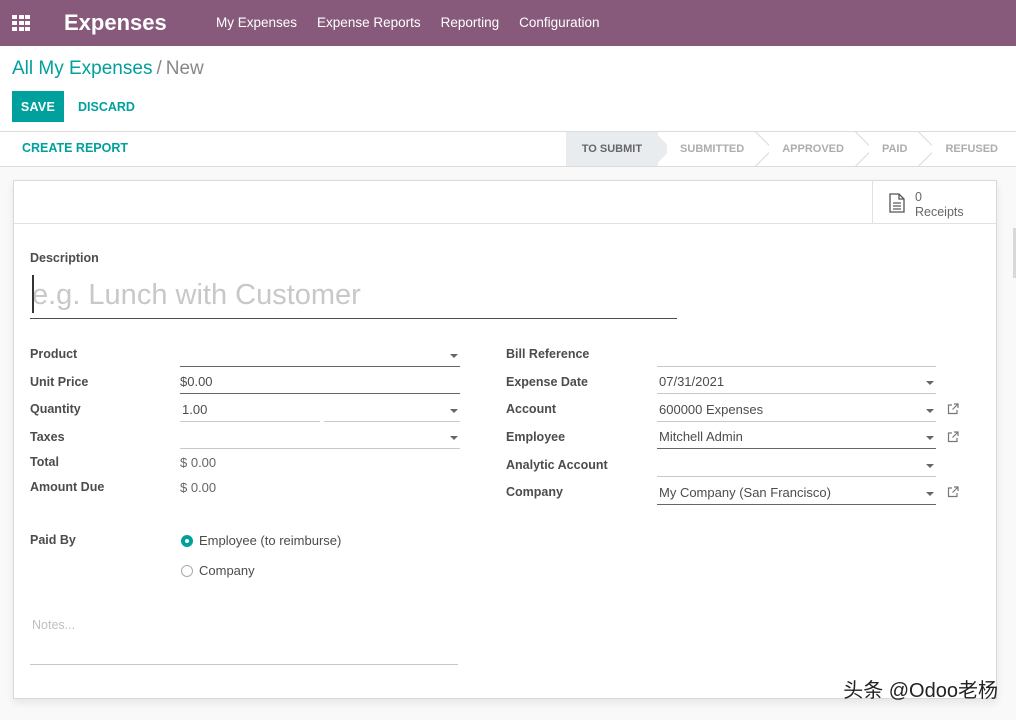 This screenshot has width=1016, height=720. What do you see at coordinates (187, 541) in the screenshot?
I see `radio-employee` at bounding box center [187, 541].